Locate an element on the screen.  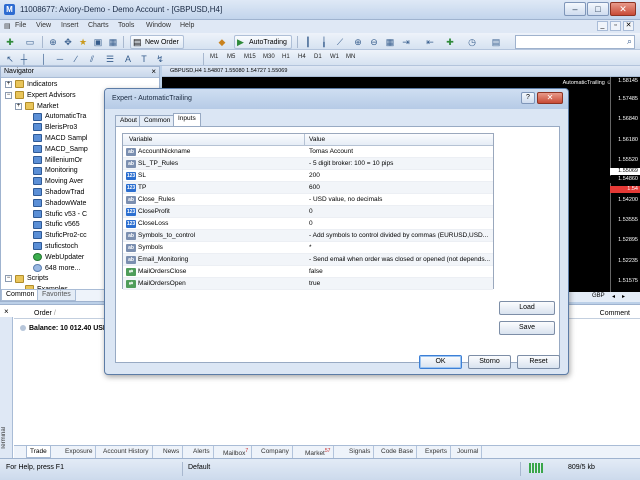
navigator-item: WebUpdater is located at coordinates (58, 257).